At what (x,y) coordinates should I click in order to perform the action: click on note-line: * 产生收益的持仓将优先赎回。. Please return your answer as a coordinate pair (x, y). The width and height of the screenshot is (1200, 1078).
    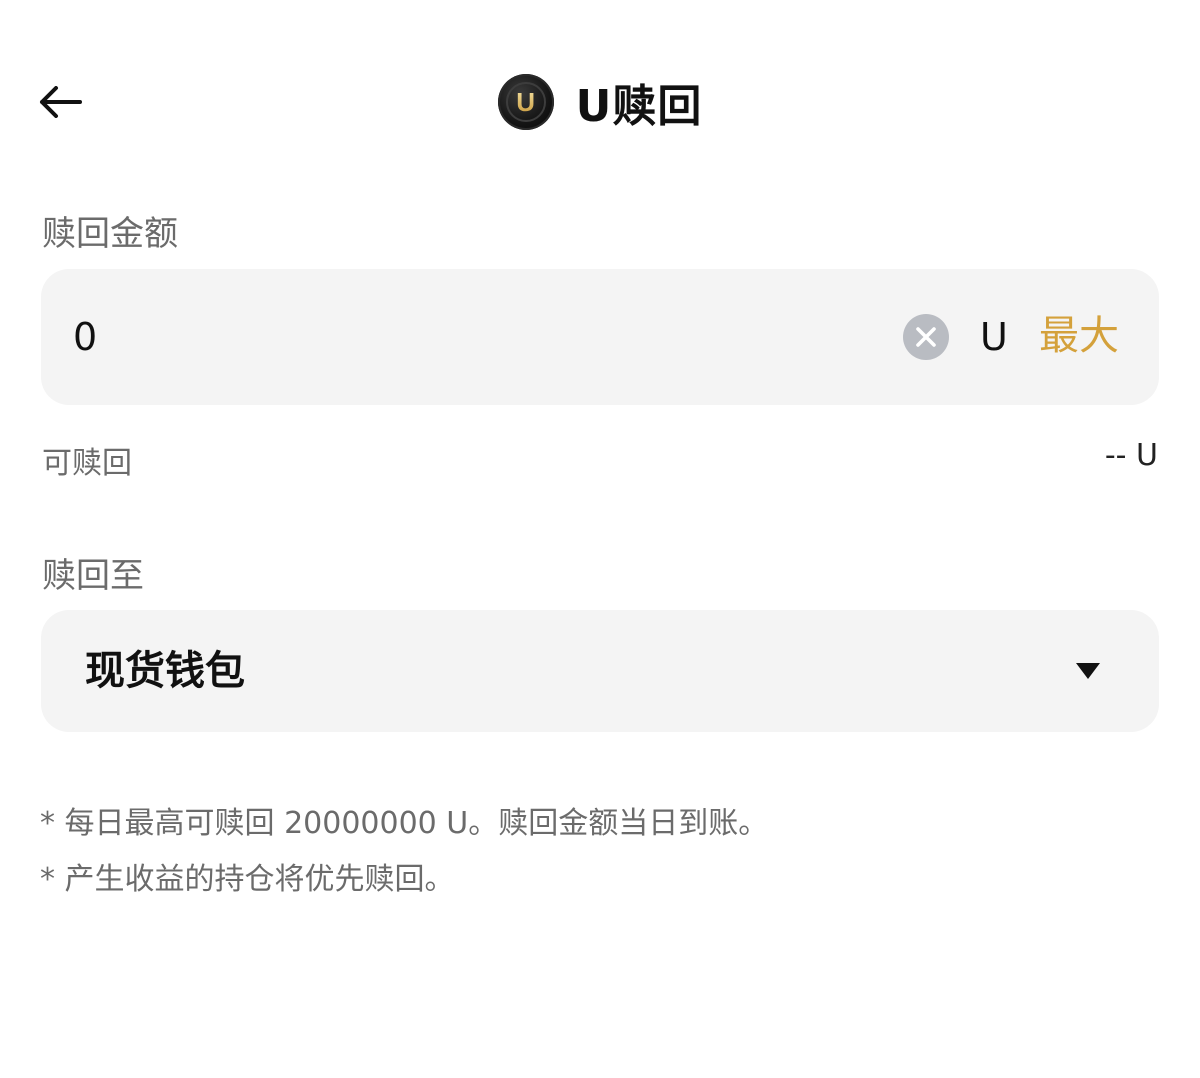
    Looking at the image, I should click on (247, 879).